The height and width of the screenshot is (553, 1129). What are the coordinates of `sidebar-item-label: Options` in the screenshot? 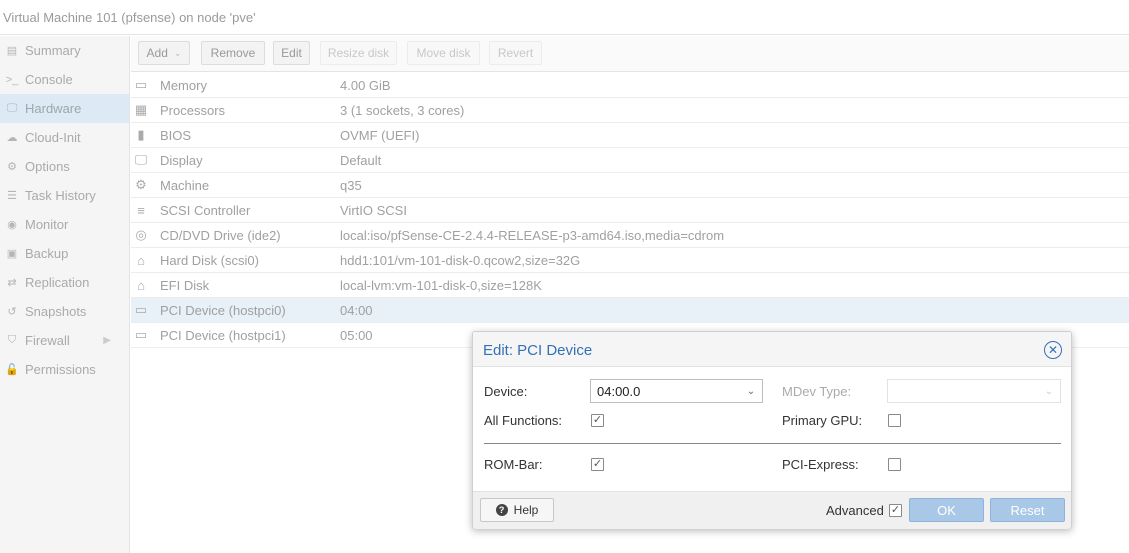 It's located at (47, 166).